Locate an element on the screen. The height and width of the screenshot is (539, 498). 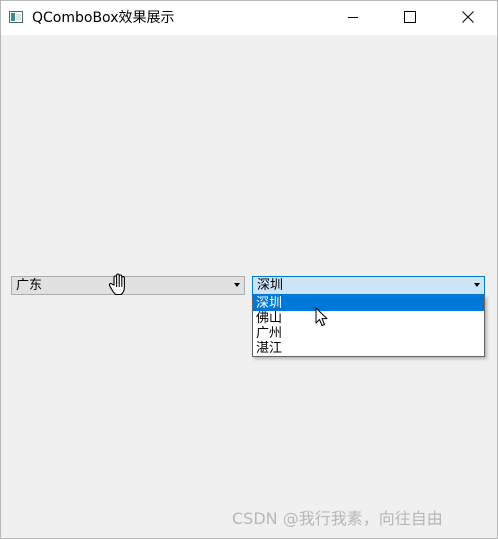
close-icon is located at coordinates (468, 17).